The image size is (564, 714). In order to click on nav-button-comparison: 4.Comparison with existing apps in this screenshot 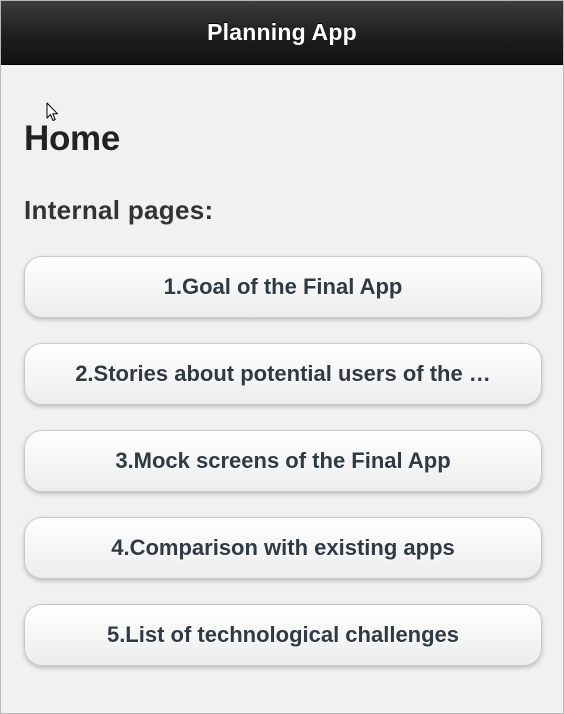, I will do `click(283, 548)`.